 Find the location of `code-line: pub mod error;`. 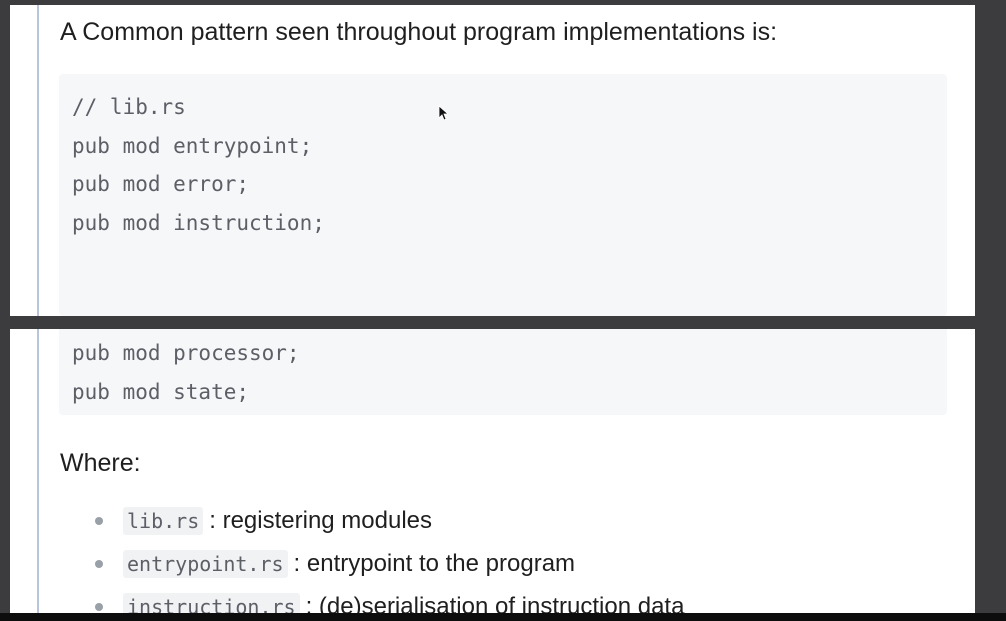

code-line: pub mod error; is located at coordinates (161, 184).